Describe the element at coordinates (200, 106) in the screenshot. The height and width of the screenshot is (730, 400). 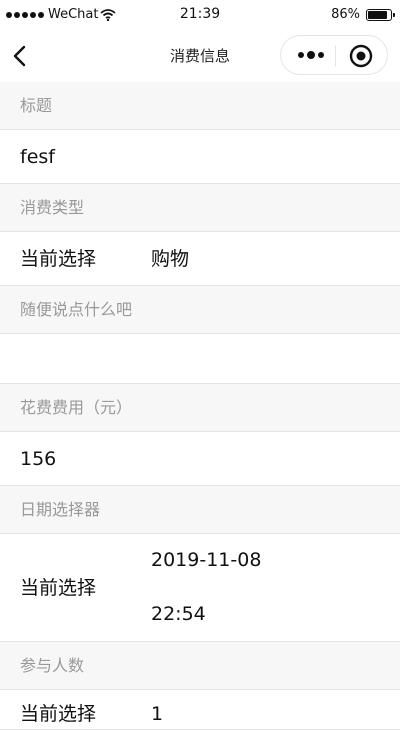
I see `title-section-header: 标题` at that location.